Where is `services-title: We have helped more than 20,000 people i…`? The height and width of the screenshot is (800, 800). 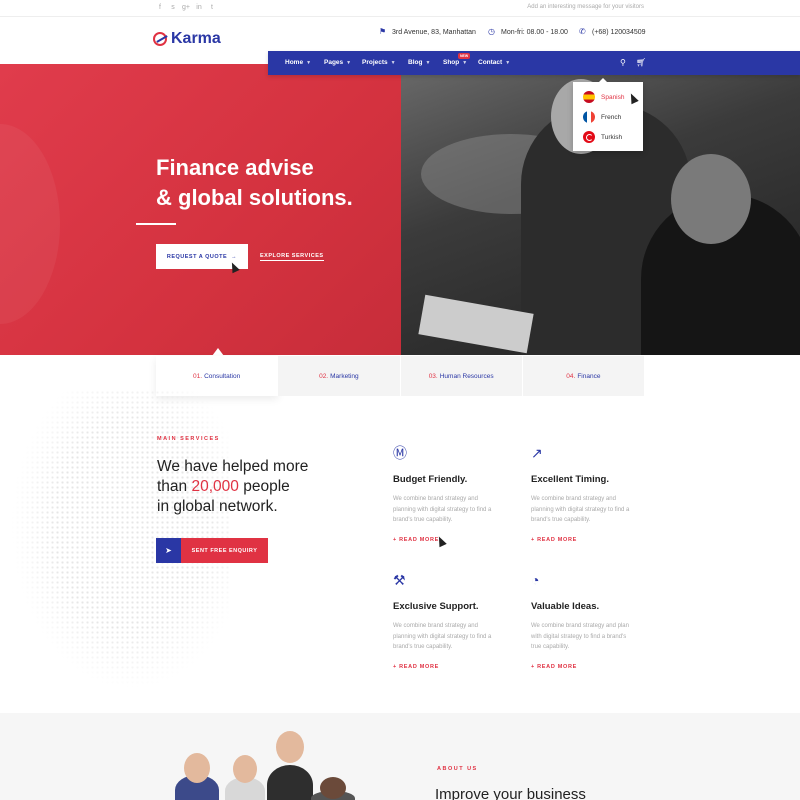
services-title: We have helped more than 20,000 people i… is located at coordinates (233, 486).